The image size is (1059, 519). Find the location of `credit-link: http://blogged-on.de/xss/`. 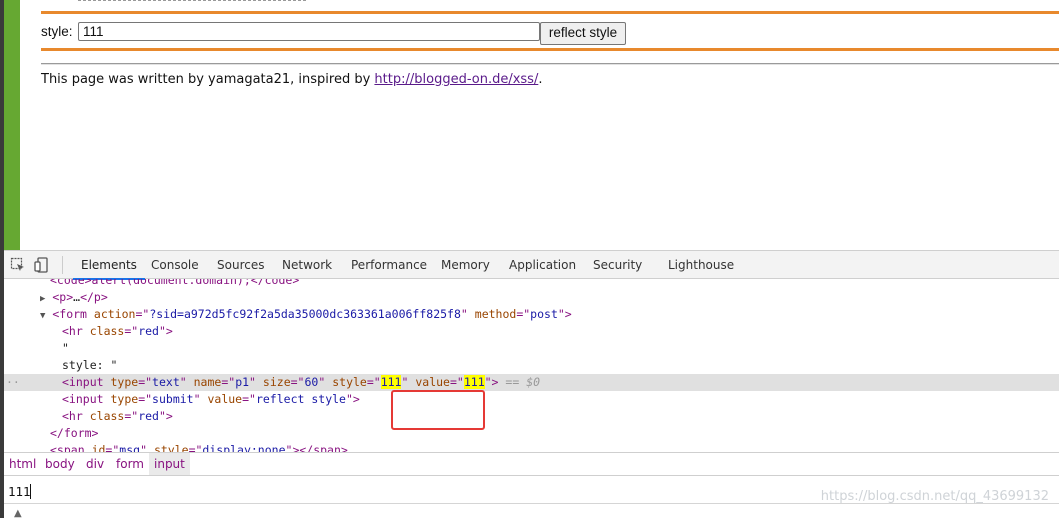

credit-link: http://blogged-on.de/xss/ is located at coordinates (456, 79).